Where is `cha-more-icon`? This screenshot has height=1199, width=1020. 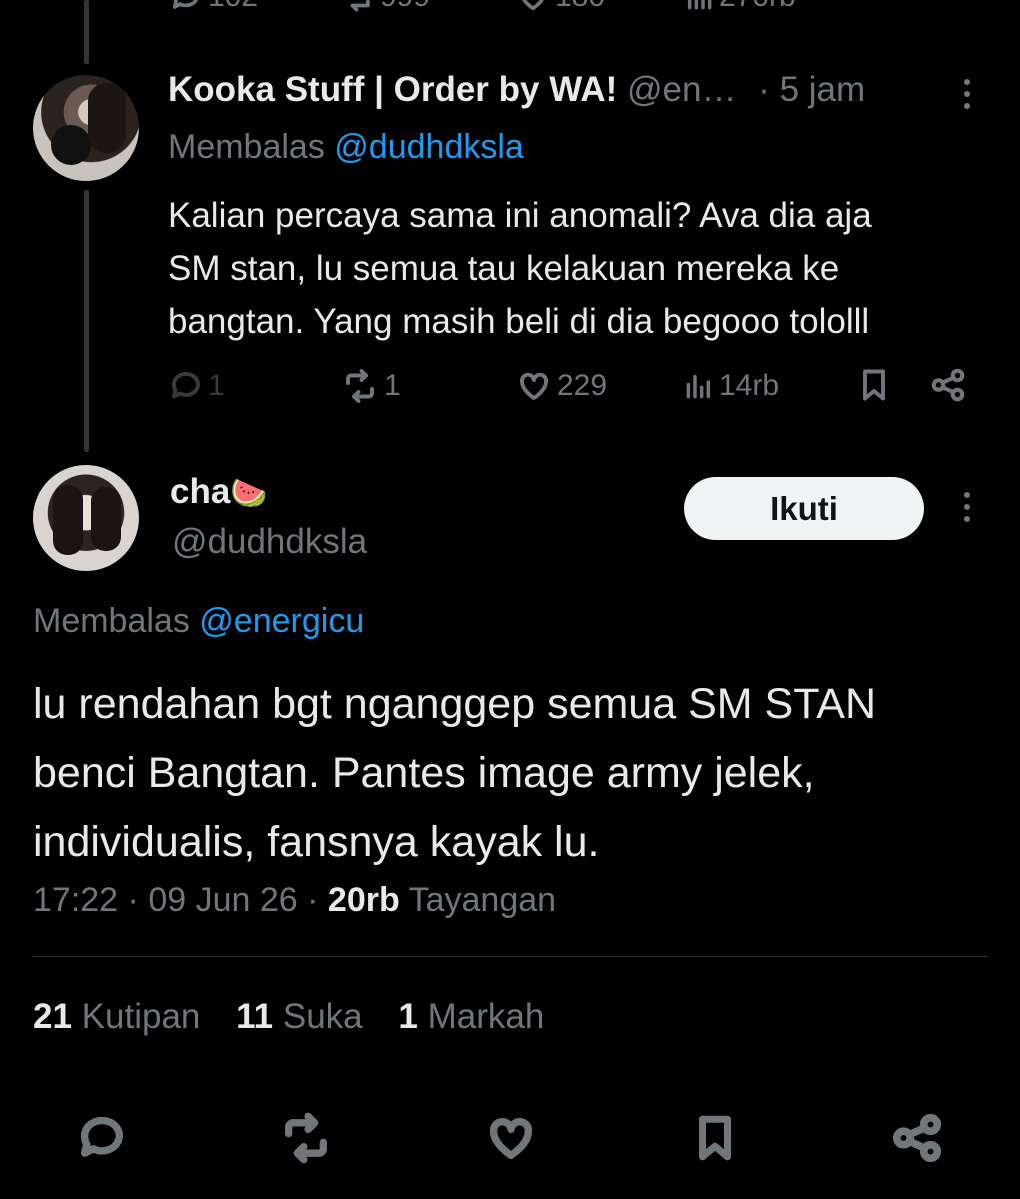
cha-more-icon is located at coordinates (967, 512).